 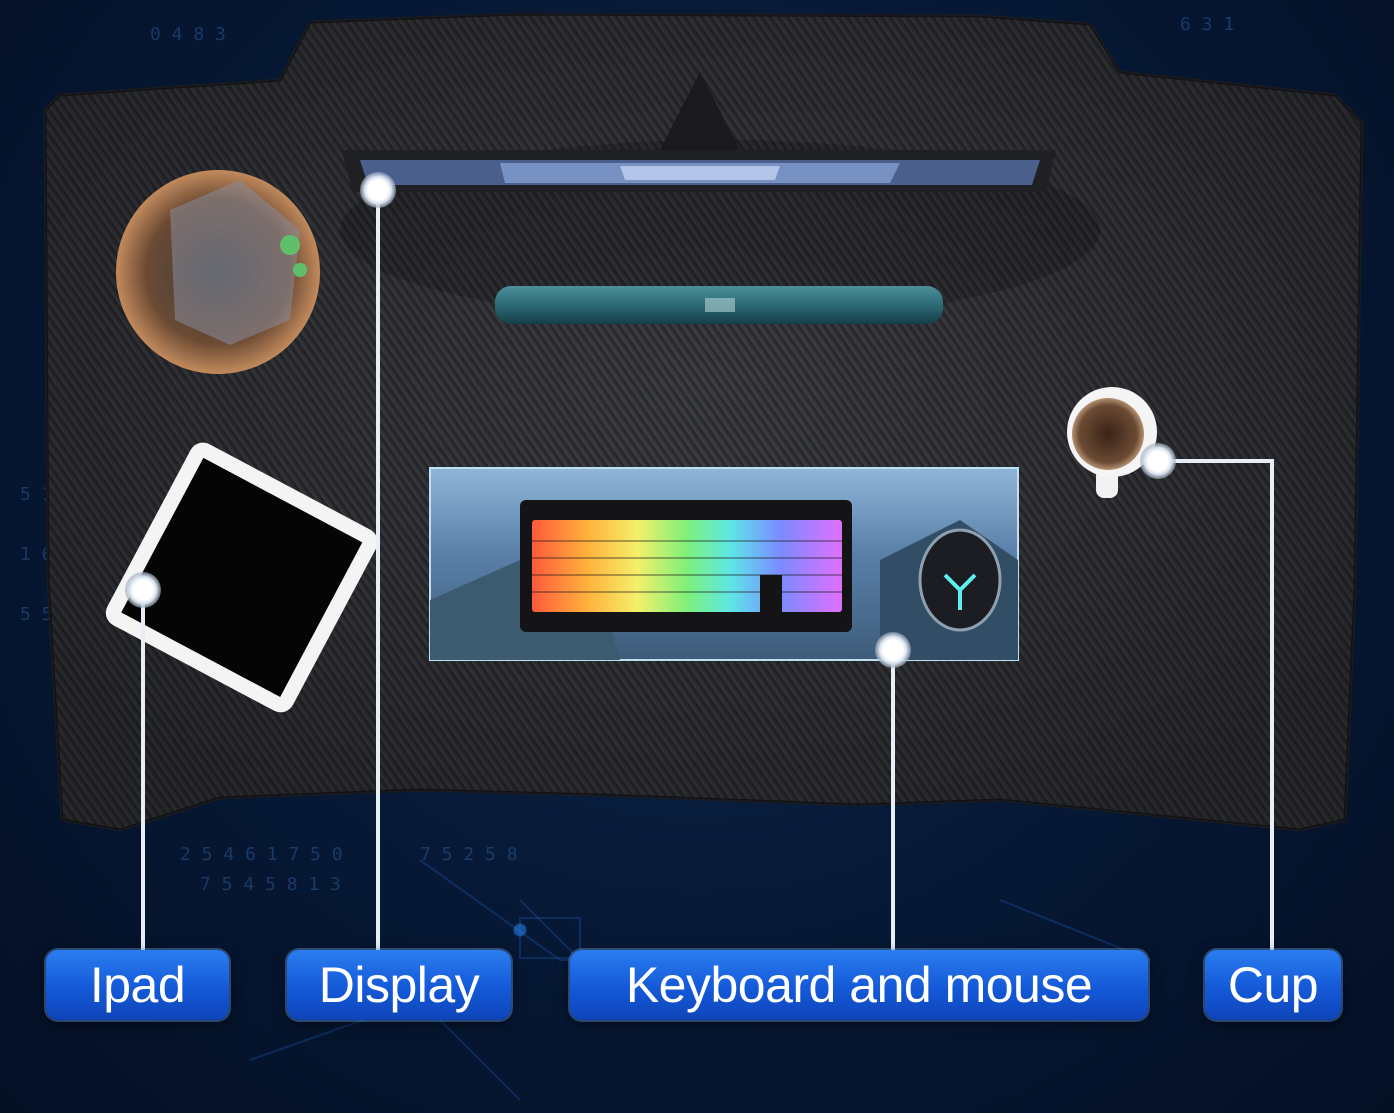 What do you see at coordinates (469, 854) in the screenshot?
I see `svg-text: 7 5 2 5 8` at bounding box center [469, 854].